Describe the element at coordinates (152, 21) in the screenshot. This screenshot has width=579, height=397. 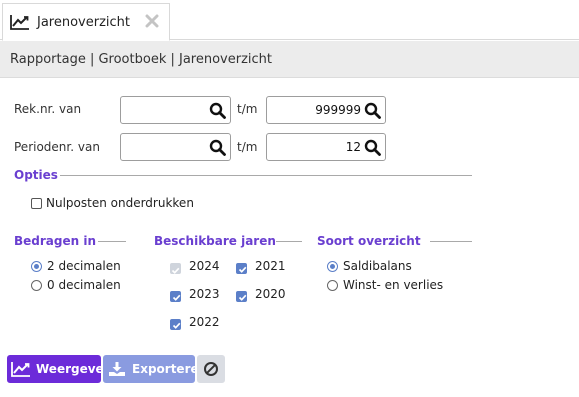
I see `close-icon` at that location.